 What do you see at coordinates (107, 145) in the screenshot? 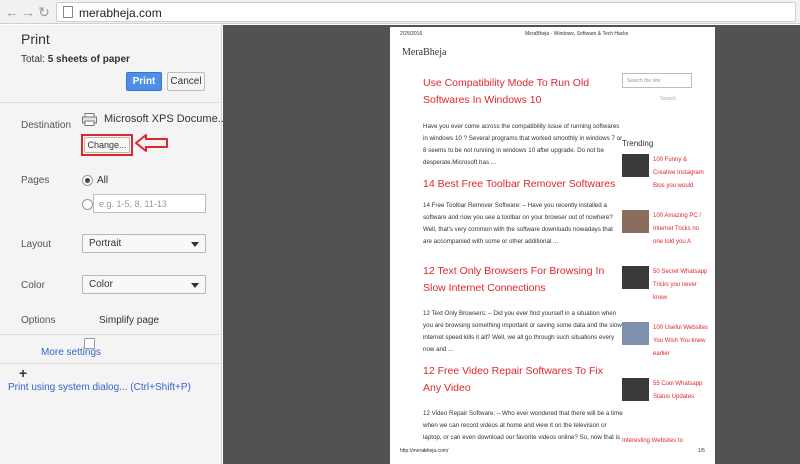
I see `highlight-box` at bounding box center [107, 145].